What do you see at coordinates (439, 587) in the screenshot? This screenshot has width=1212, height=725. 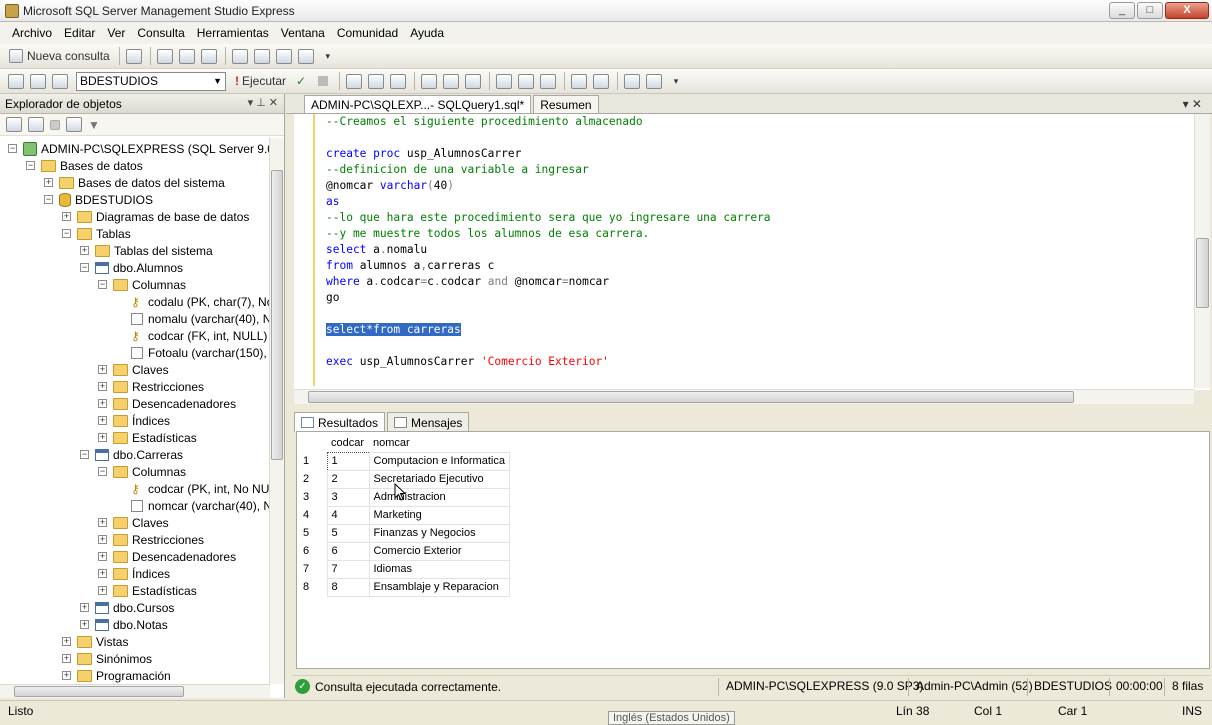 I see `cell-nomcar: Ensamblaje y Reparacion` at bounding box center [439, 587].